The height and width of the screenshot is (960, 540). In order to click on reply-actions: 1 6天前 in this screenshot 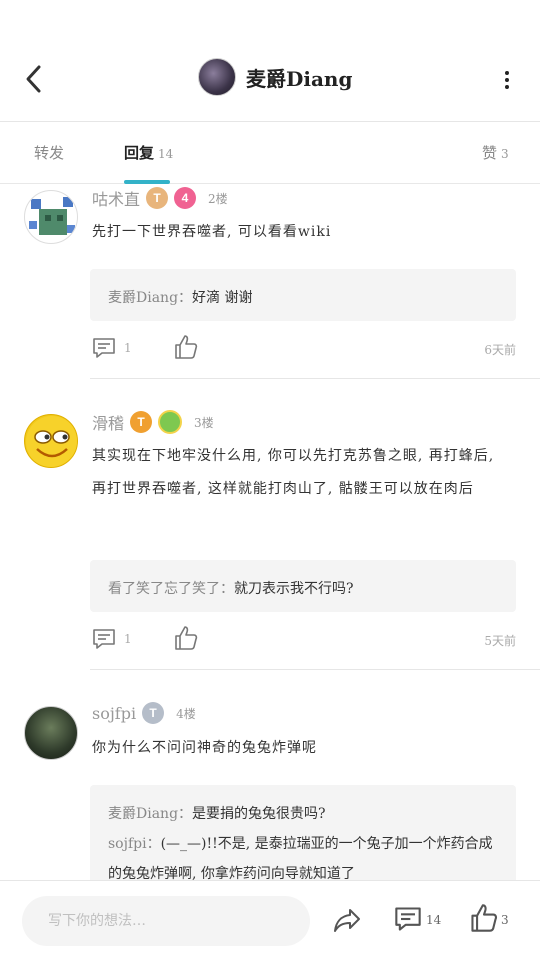, I will do `click(304, 349)`.